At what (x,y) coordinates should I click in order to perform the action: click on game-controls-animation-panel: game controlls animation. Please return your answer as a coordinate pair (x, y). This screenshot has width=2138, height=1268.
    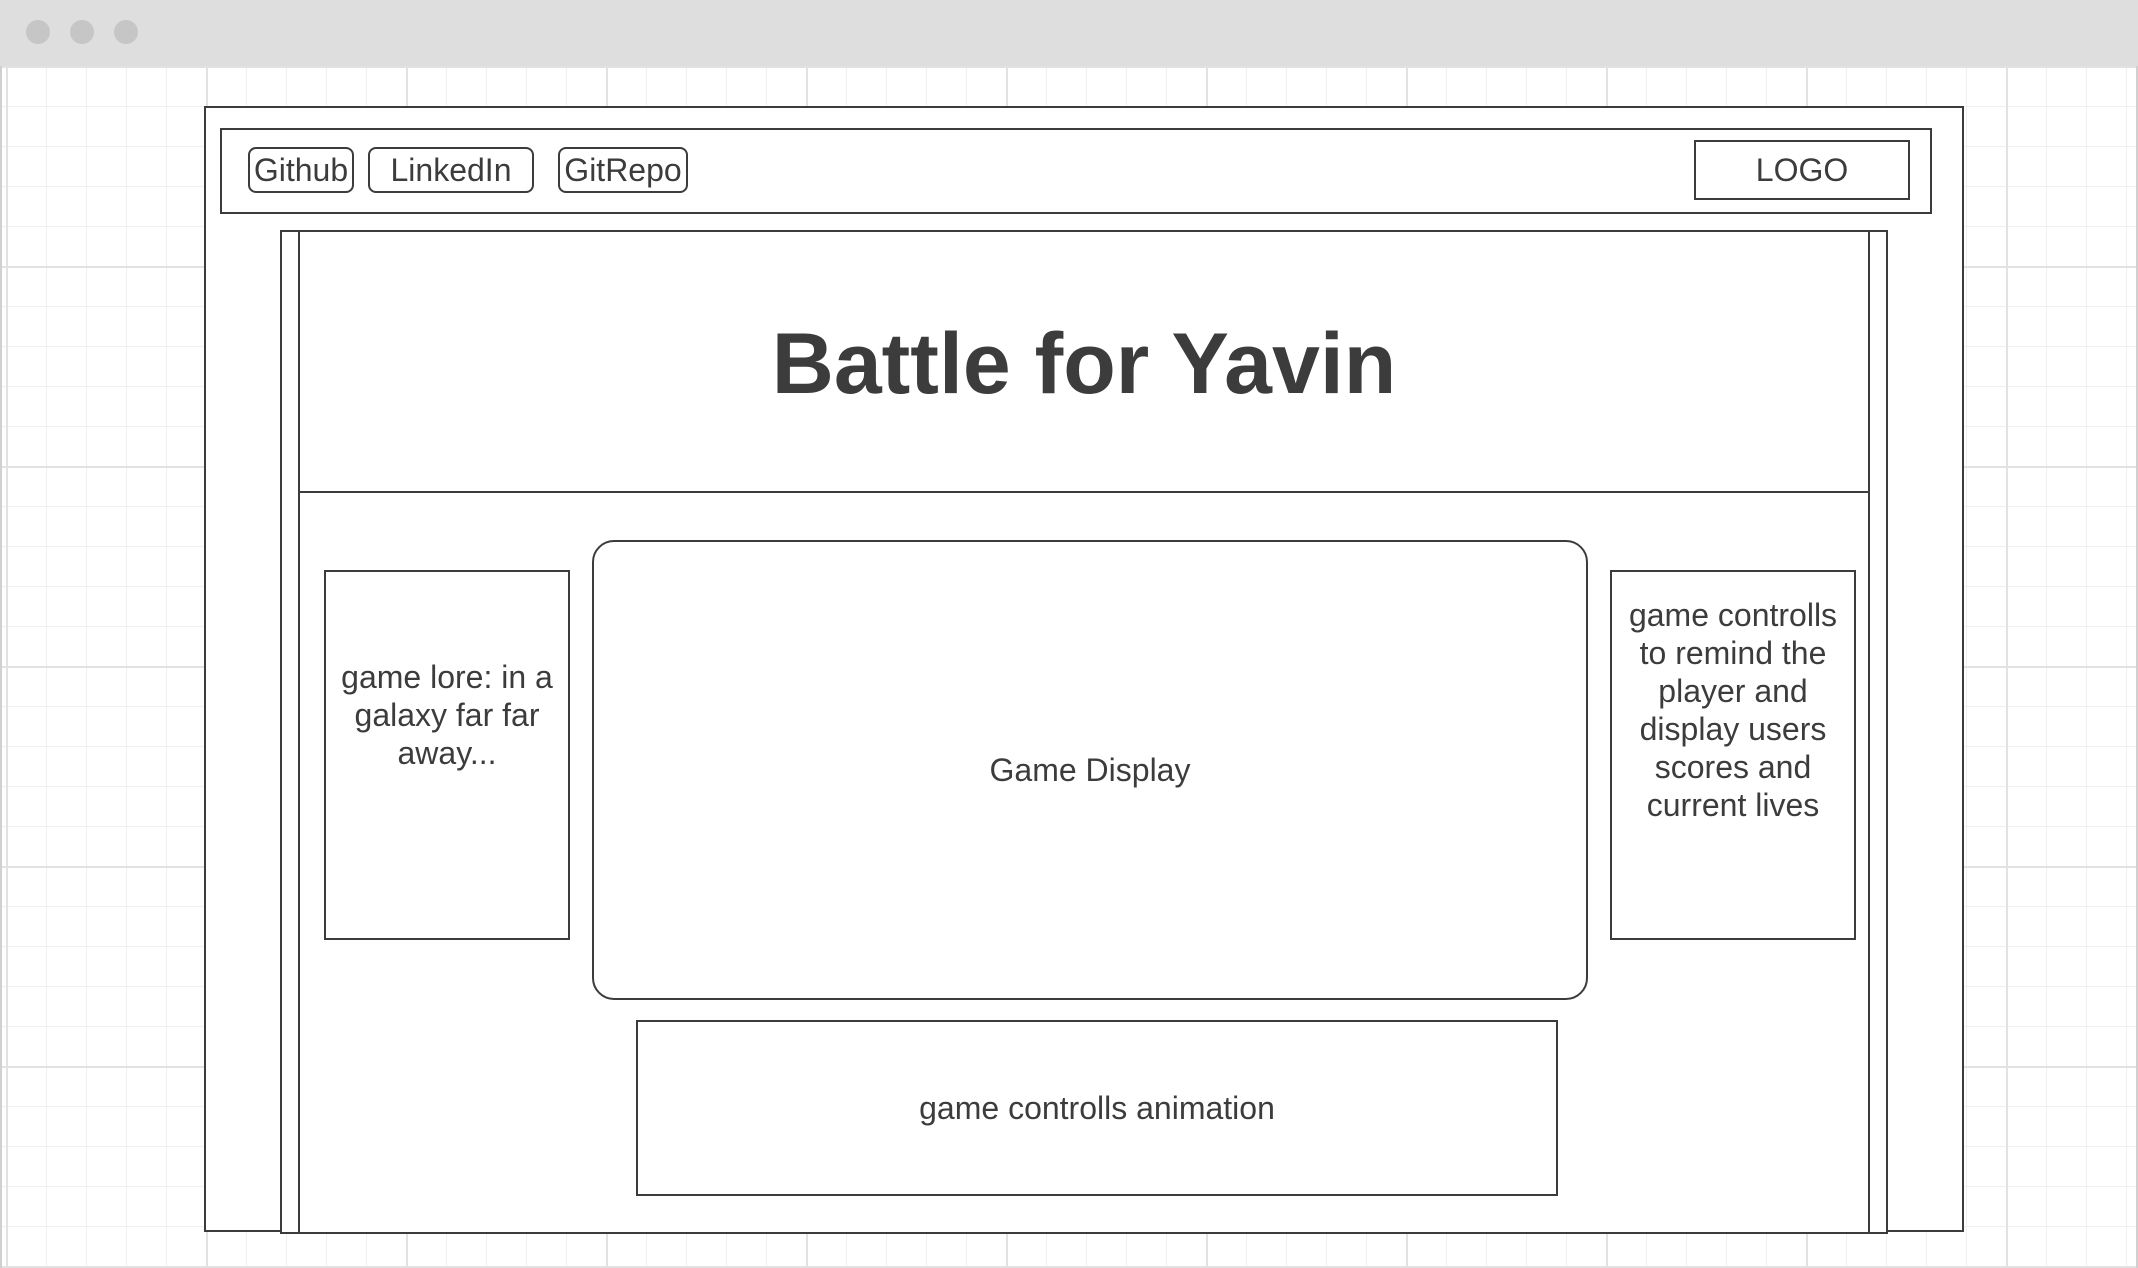
    Looking at the image, I should click on (1097, 1108).